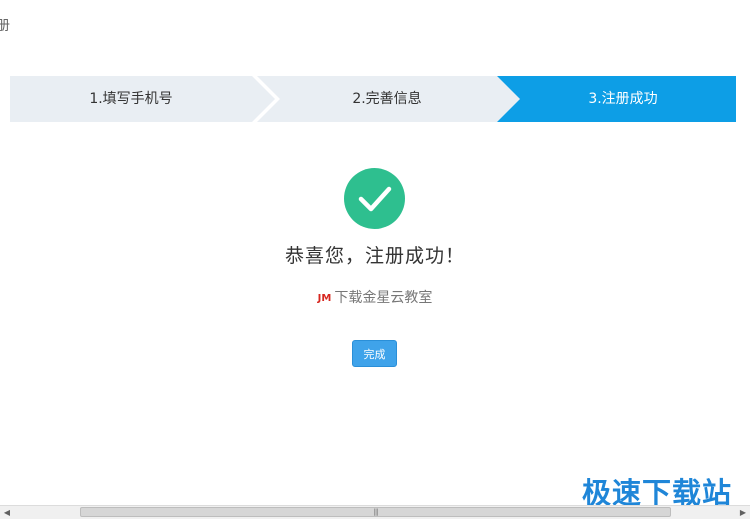 The image size is (750, 519). Describe the element at coordinates (5, 26) in the screenshot. I see `page-title-fragment: 册` at that location.